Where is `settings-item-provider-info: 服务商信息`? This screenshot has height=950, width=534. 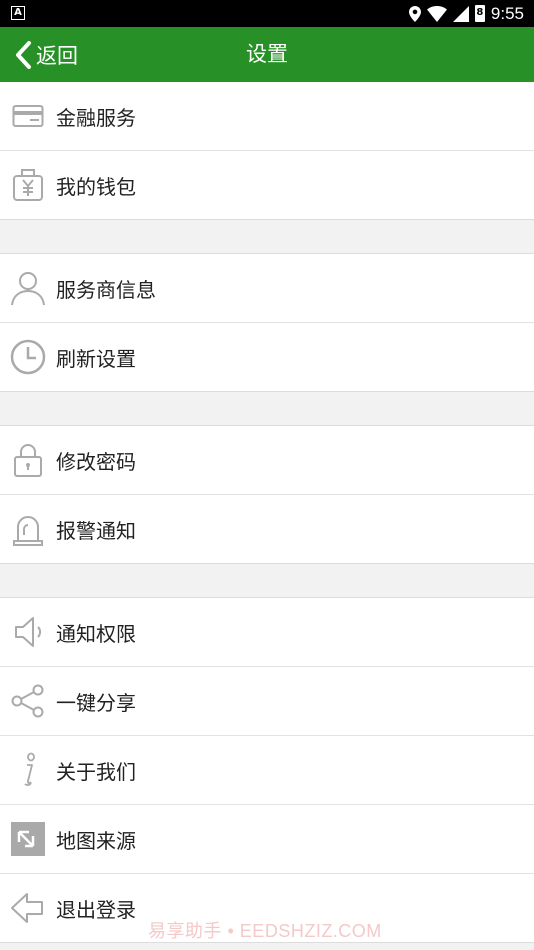 settings-item-provider-info: 服务商信息 is located at coordinates (267, 288).